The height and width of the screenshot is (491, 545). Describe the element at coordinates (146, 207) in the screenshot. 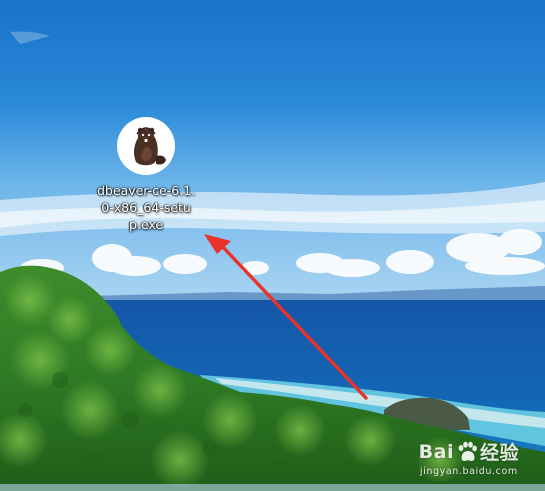

I see `desktop-shortcut-label: dbeaver-ce-6.1.0-x86_64-setup.exe` at that location.